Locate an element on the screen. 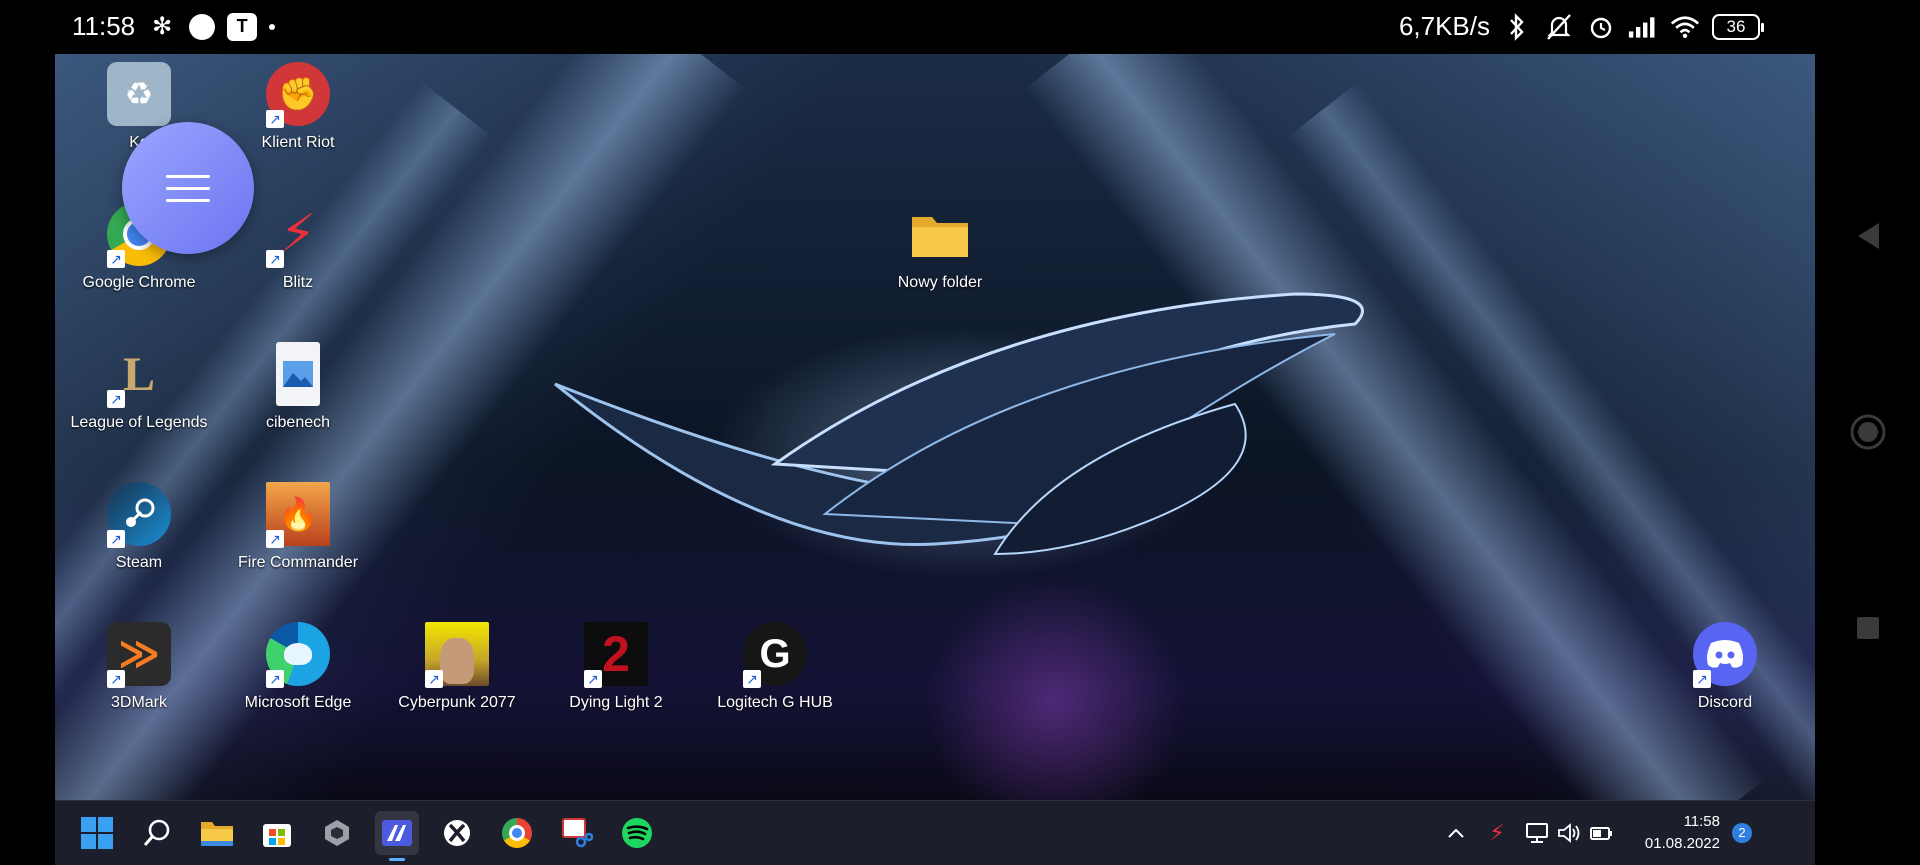 This screenshot has width=1920, height=865. taskbar-armoury-crate is located at coordinates (337, 833).